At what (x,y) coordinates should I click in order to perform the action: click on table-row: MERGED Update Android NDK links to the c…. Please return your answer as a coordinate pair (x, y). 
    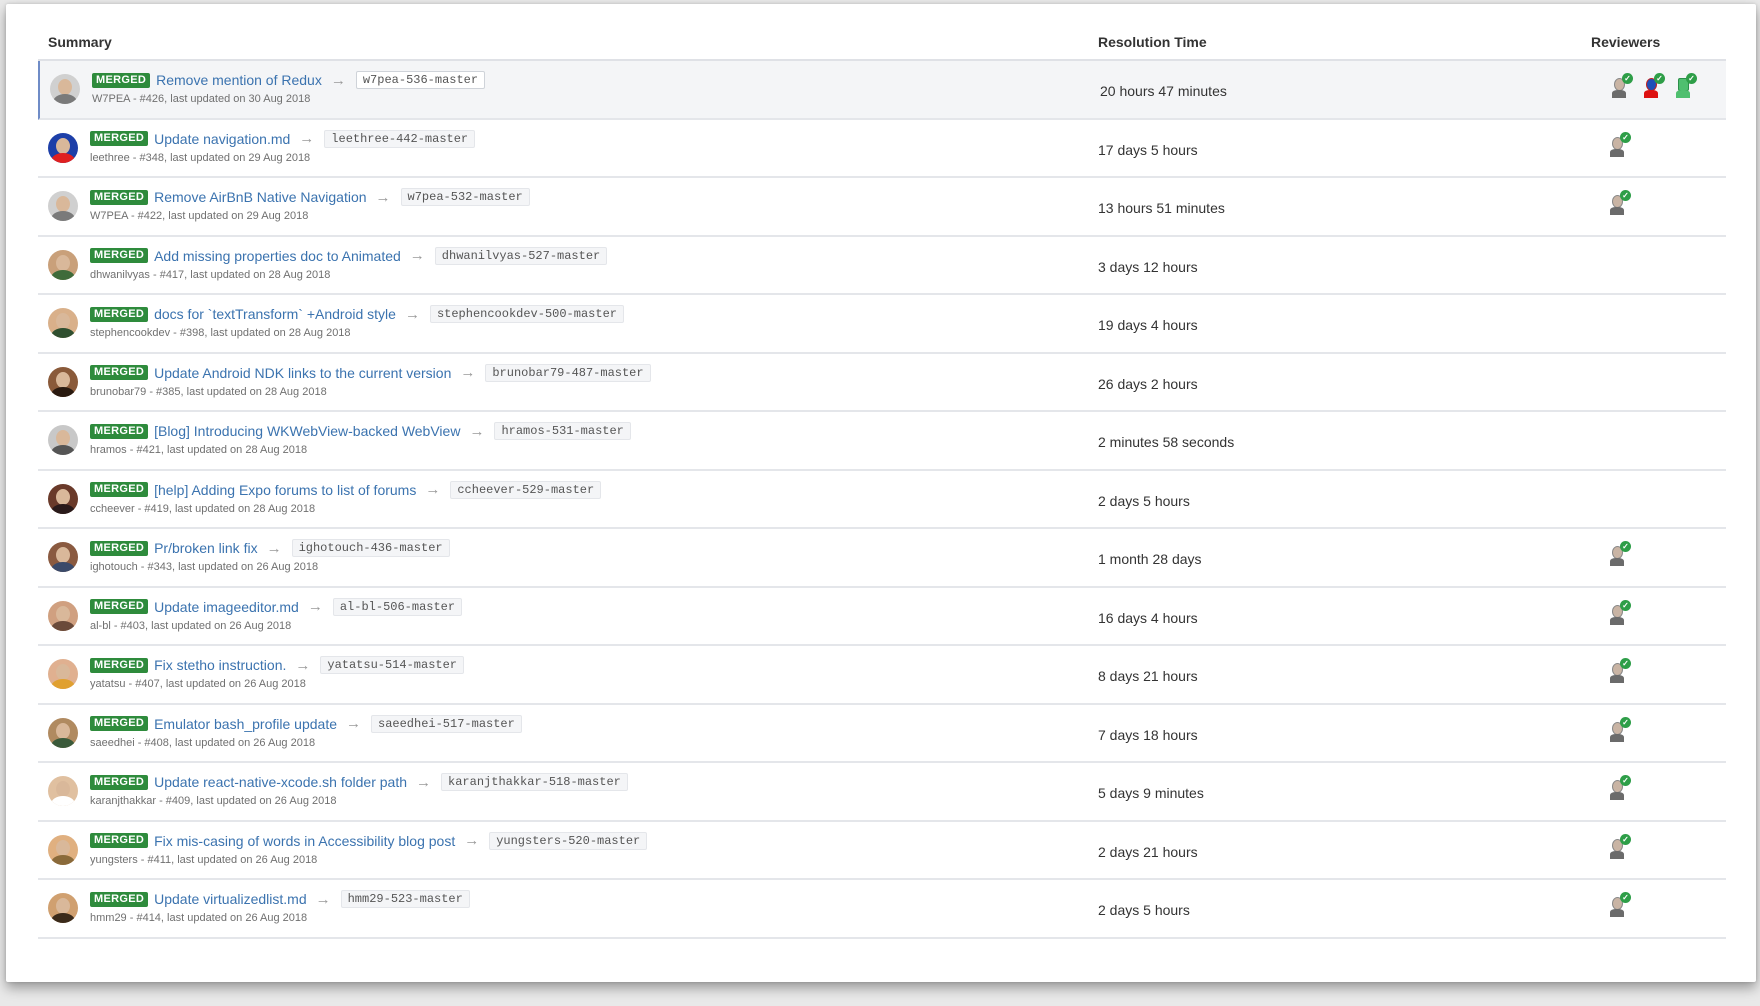
    Looking at the image, I should click on (882, 383).